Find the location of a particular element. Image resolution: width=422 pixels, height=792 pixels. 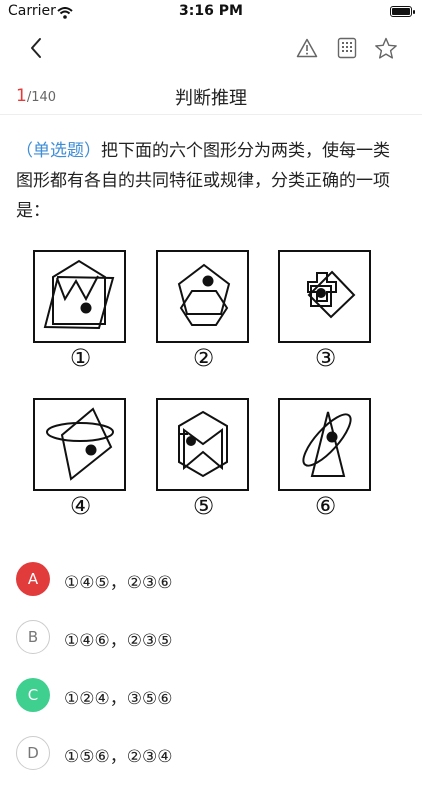

figure-6: ⑥ is located at coordinates (325, 458).